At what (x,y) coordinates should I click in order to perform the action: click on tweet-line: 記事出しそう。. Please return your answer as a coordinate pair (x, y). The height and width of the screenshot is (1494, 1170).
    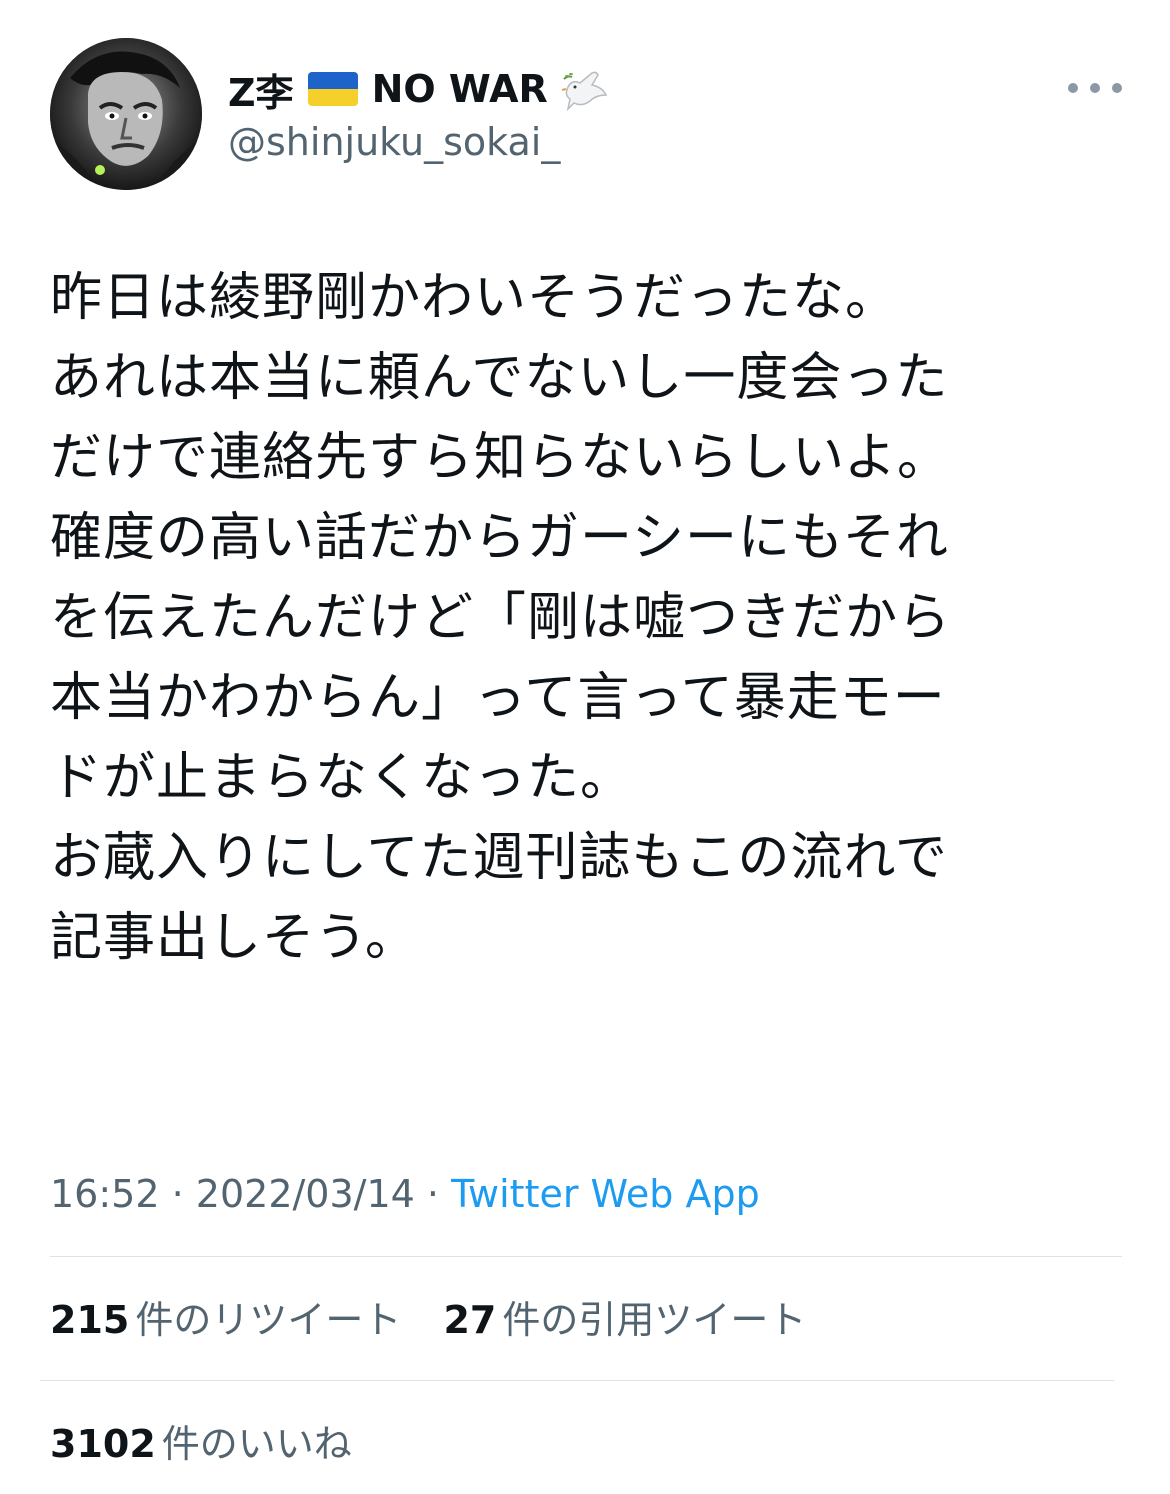
    Looking at the image, I should click on (234, 938).